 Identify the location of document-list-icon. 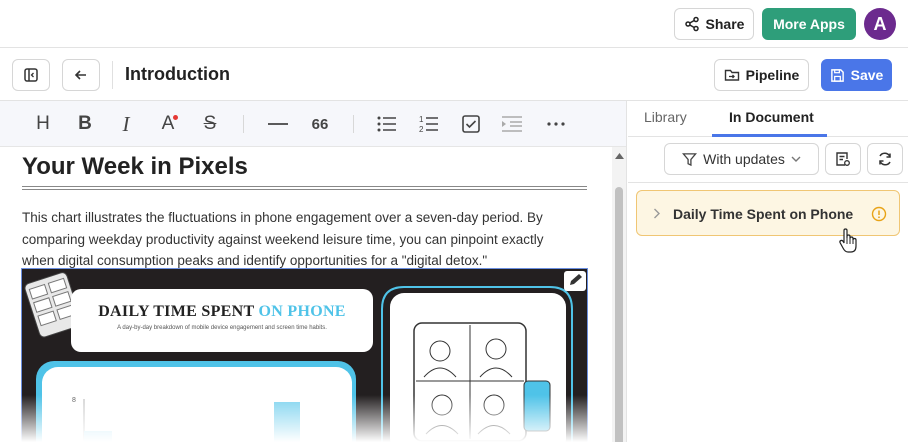
(843, 159).